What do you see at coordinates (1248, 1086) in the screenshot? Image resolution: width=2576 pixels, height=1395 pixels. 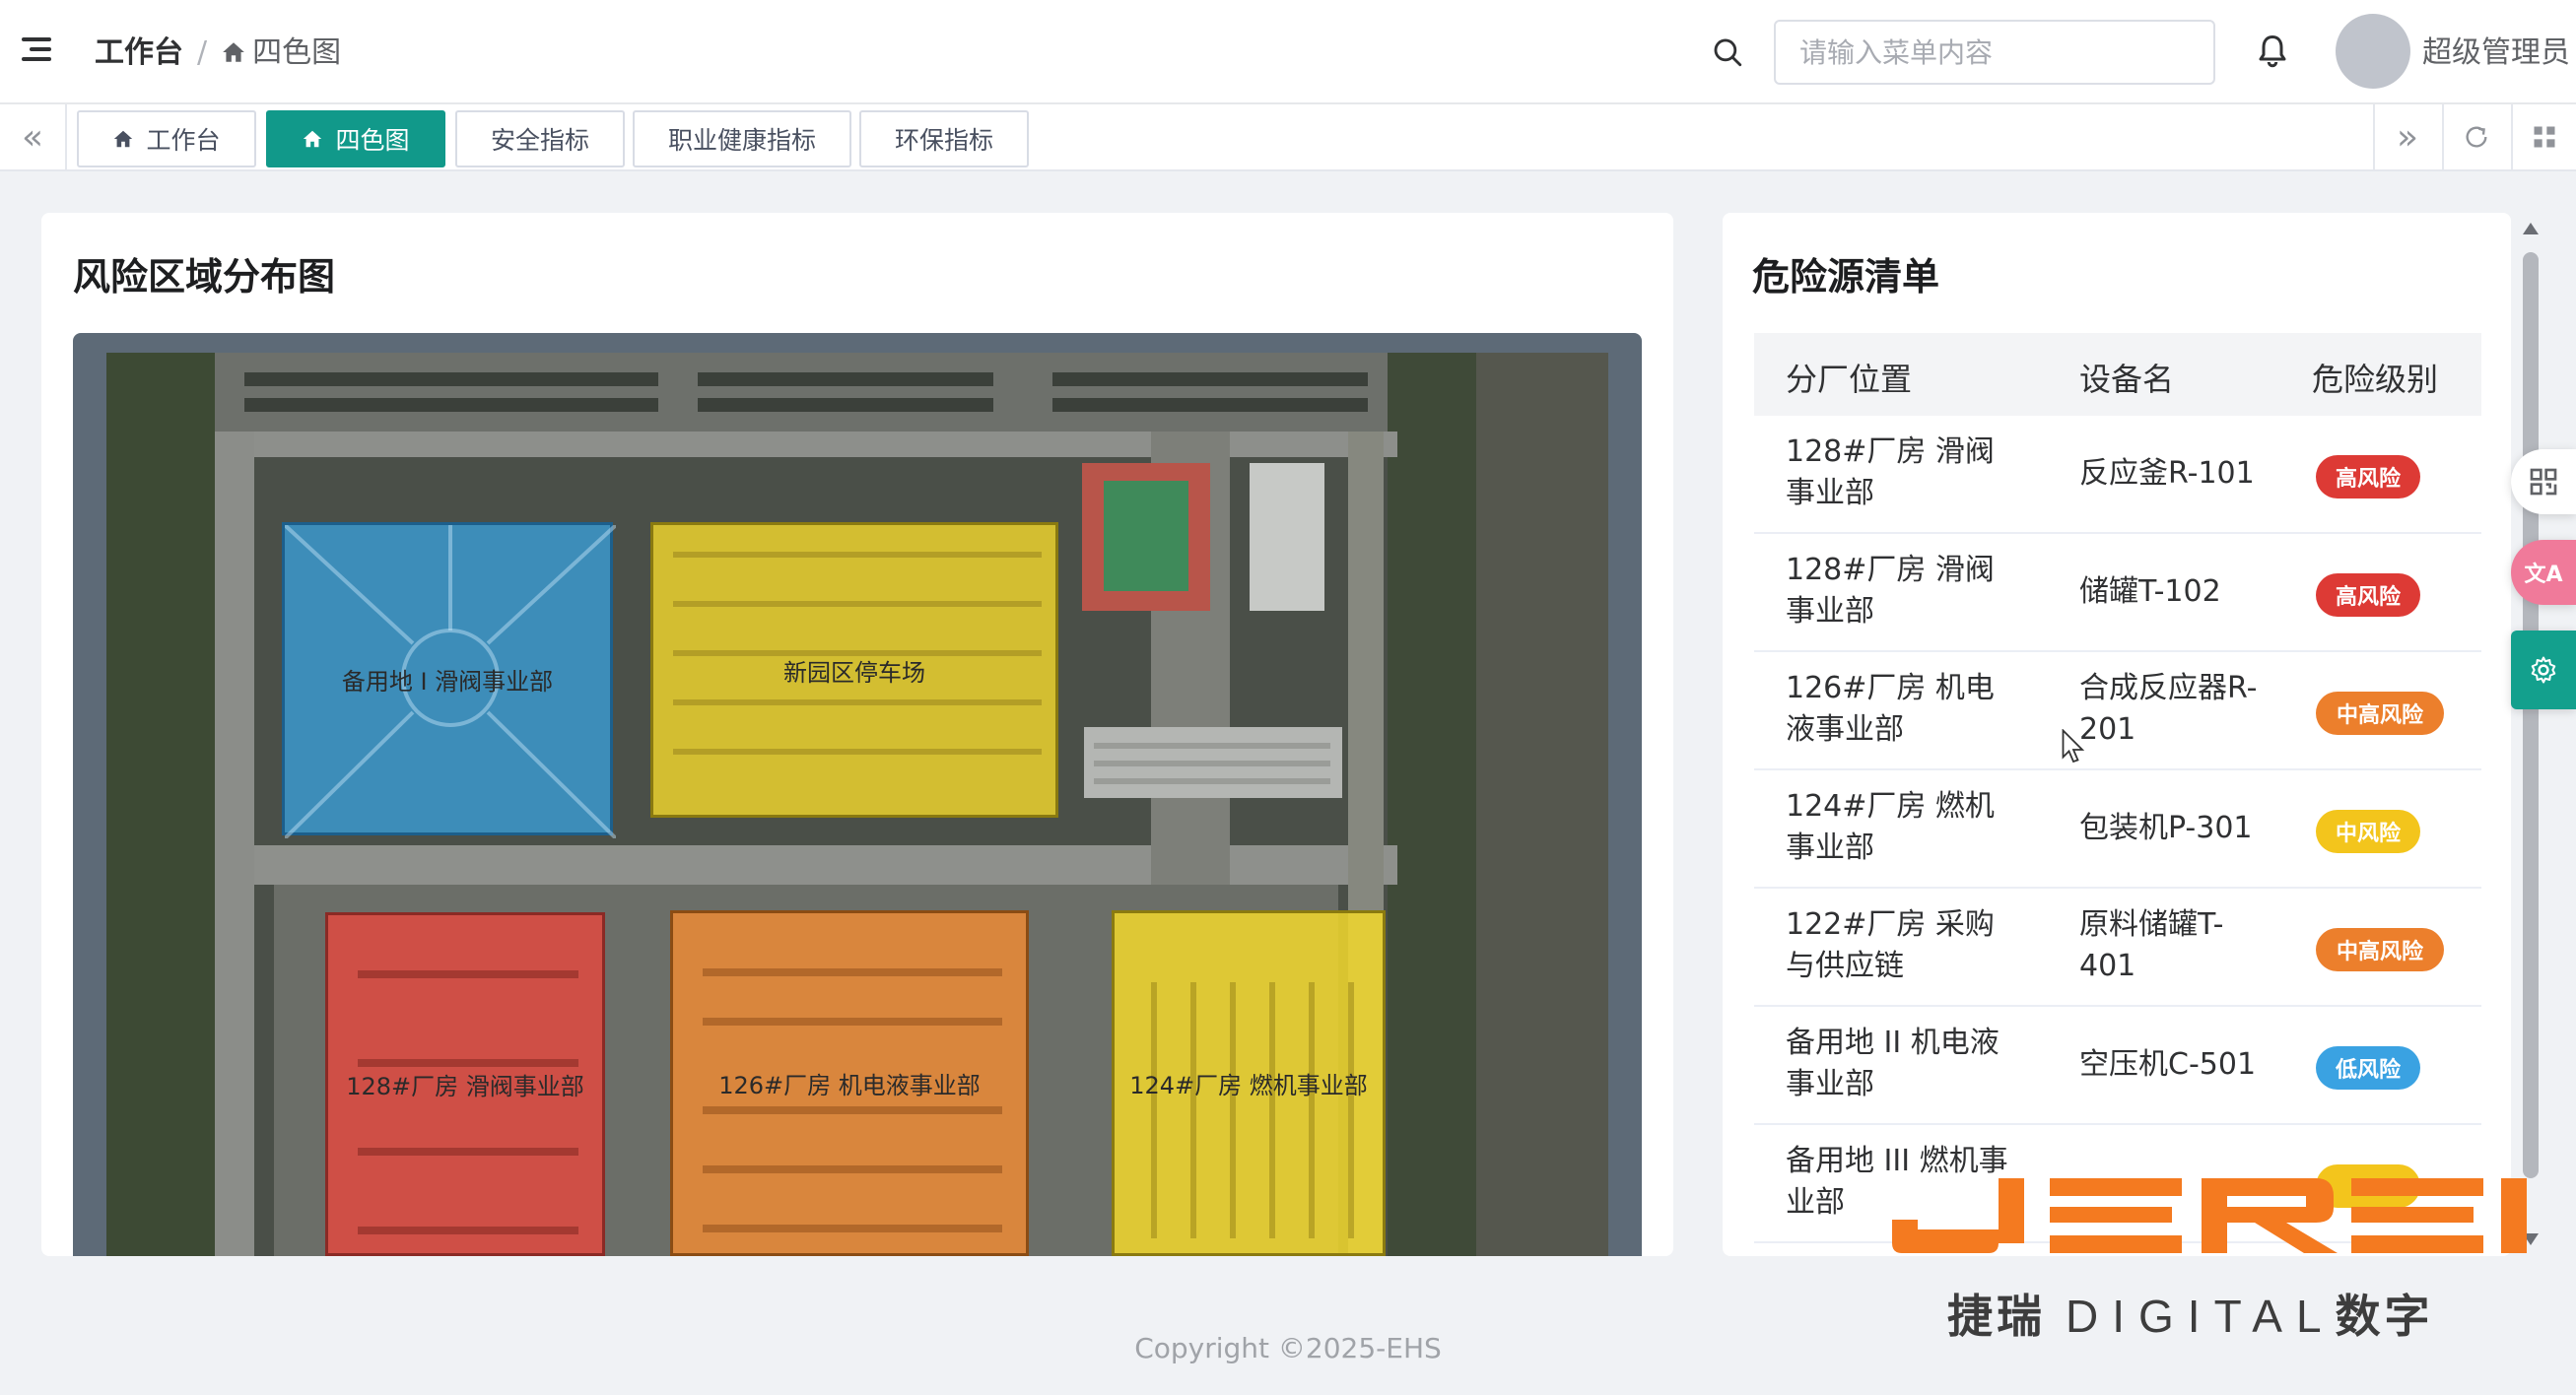 I see `zone-label: 124#厂房 燃机事业部` at bounding box center [1248, 1086].